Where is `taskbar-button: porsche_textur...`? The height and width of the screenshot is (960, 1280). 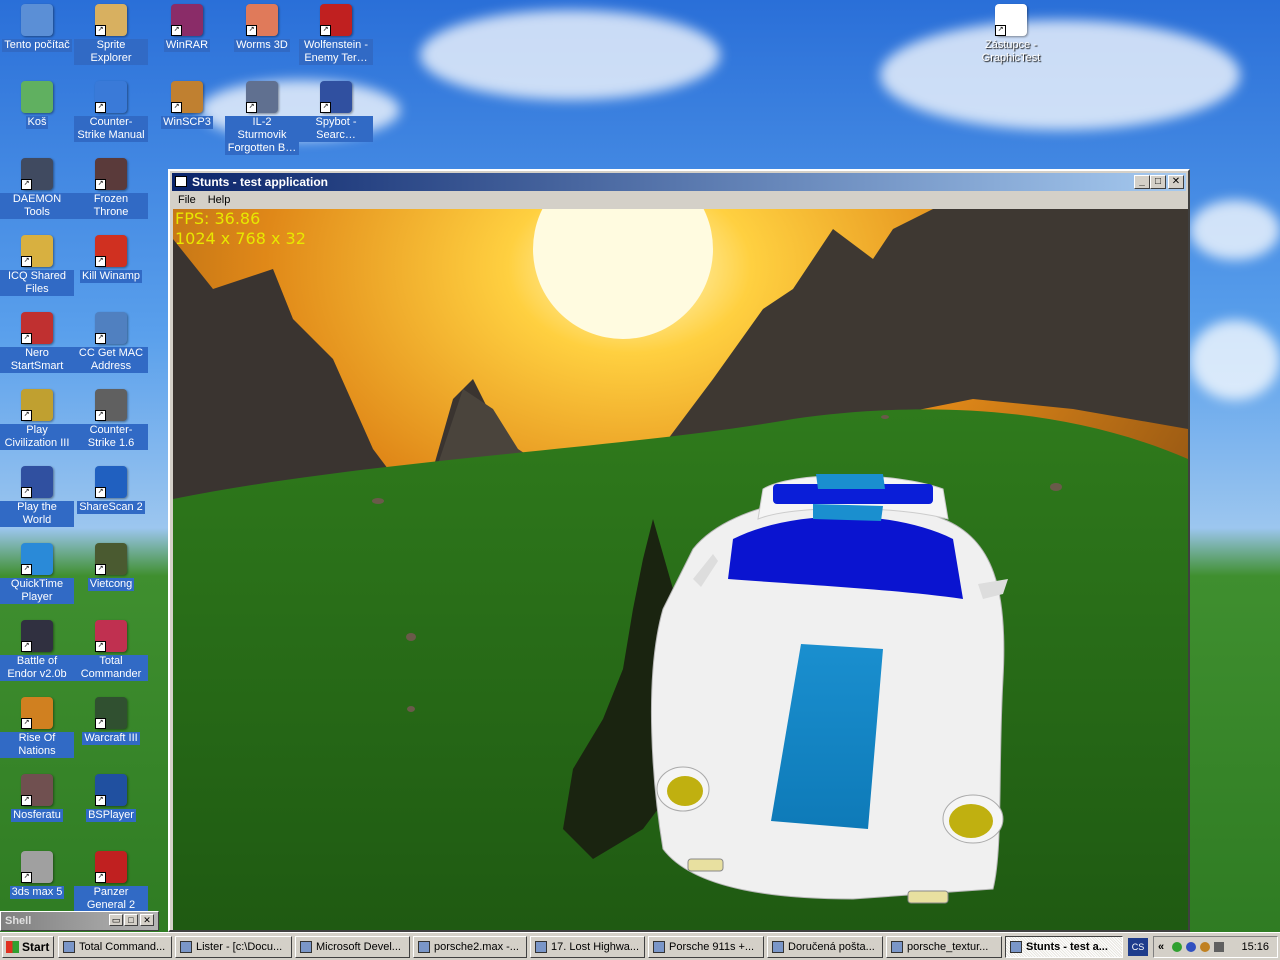
taskbar-button: porsche_textur... is located at coordinates (944, 947).